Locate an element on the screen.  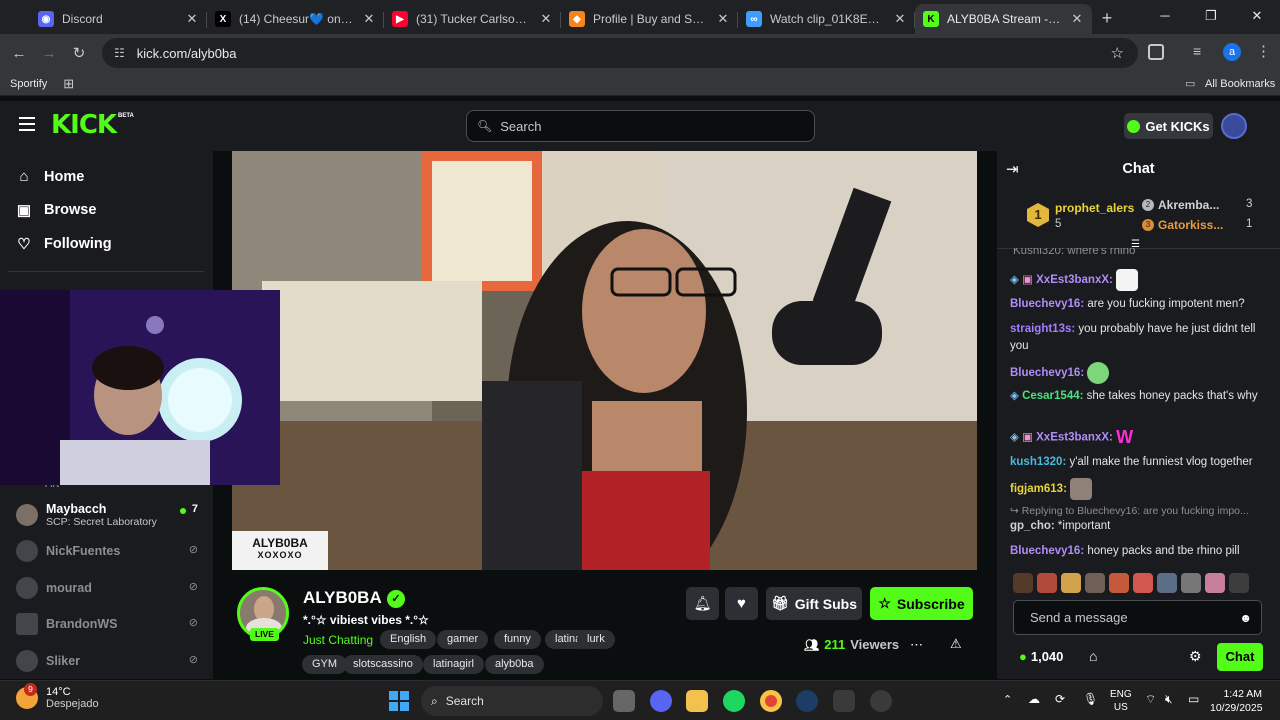
sidebar-channel: mourad ⊘ is located at coordinates (111, 588).